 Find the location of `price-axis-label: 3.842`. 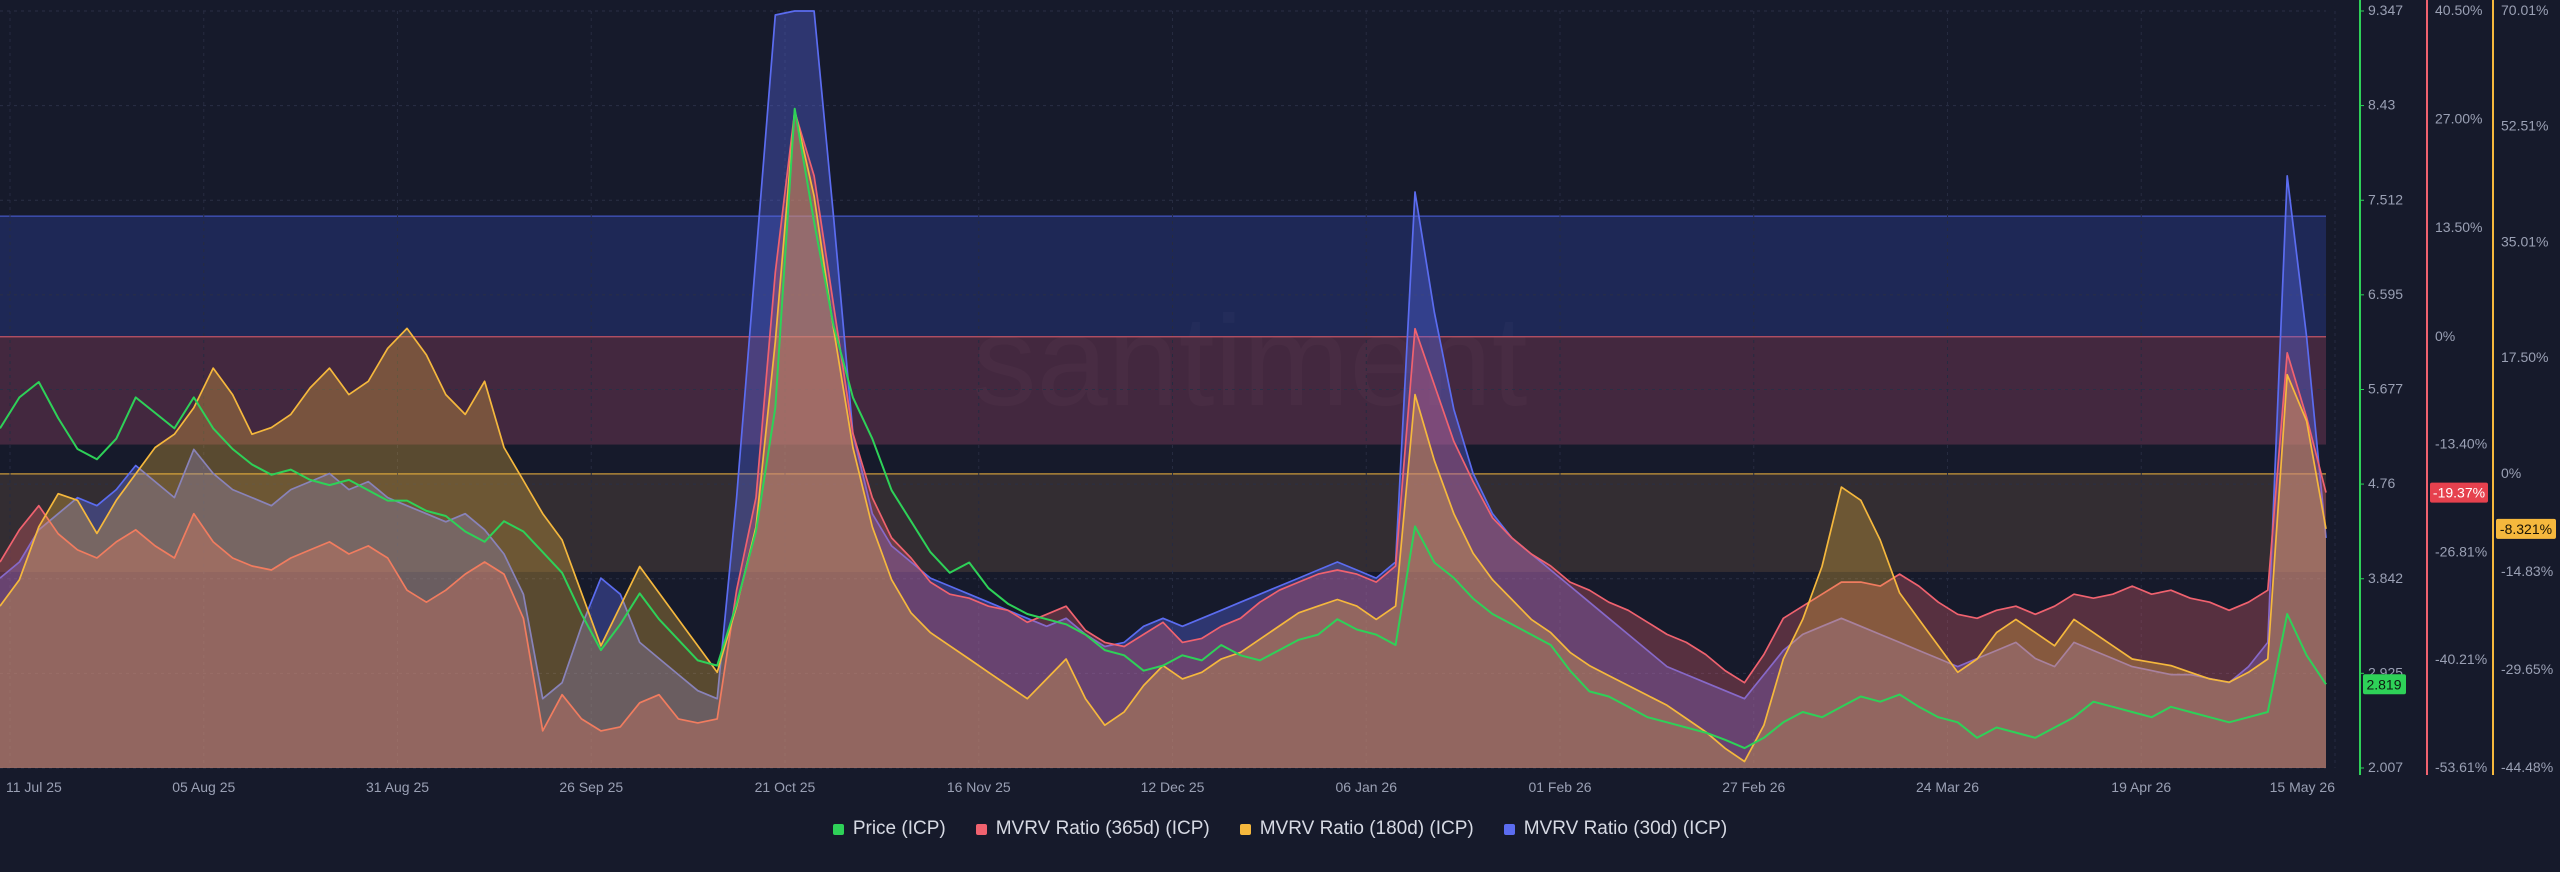

price-axis-label: 3.842 is located at coordinates (2385, 578).